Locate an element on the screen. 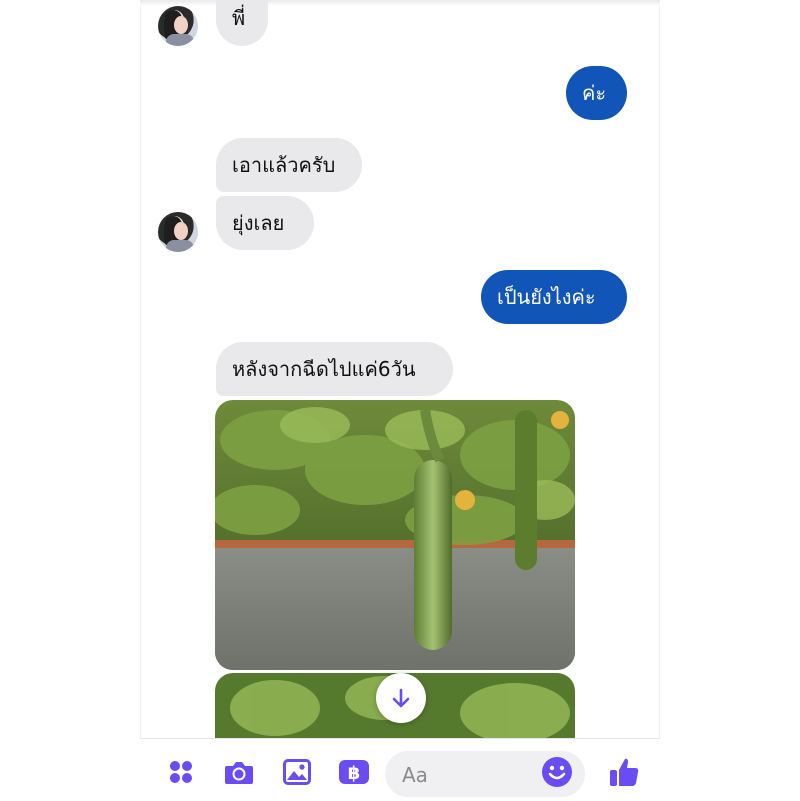  message-bubble-incoming: เอาแล้วครับ is located at coordinates (289, 165).